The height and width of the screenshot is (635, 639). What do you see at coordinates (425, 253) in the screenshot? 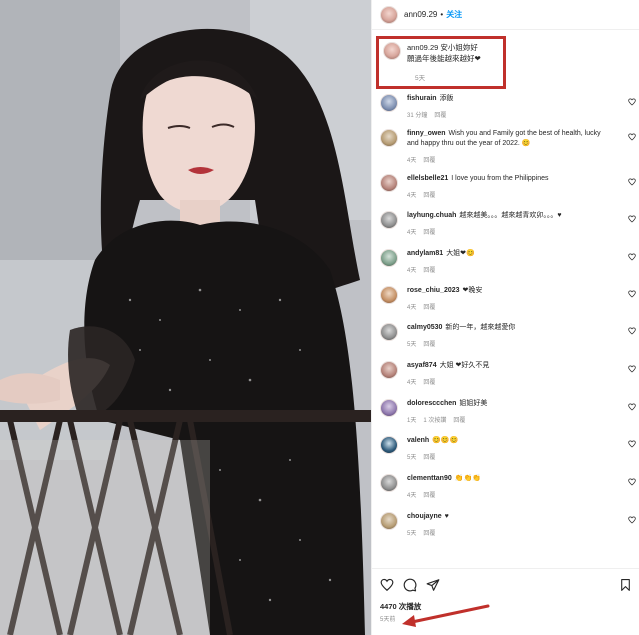
I see `commenter-username: andylam81` at bounding box center [425, 253].